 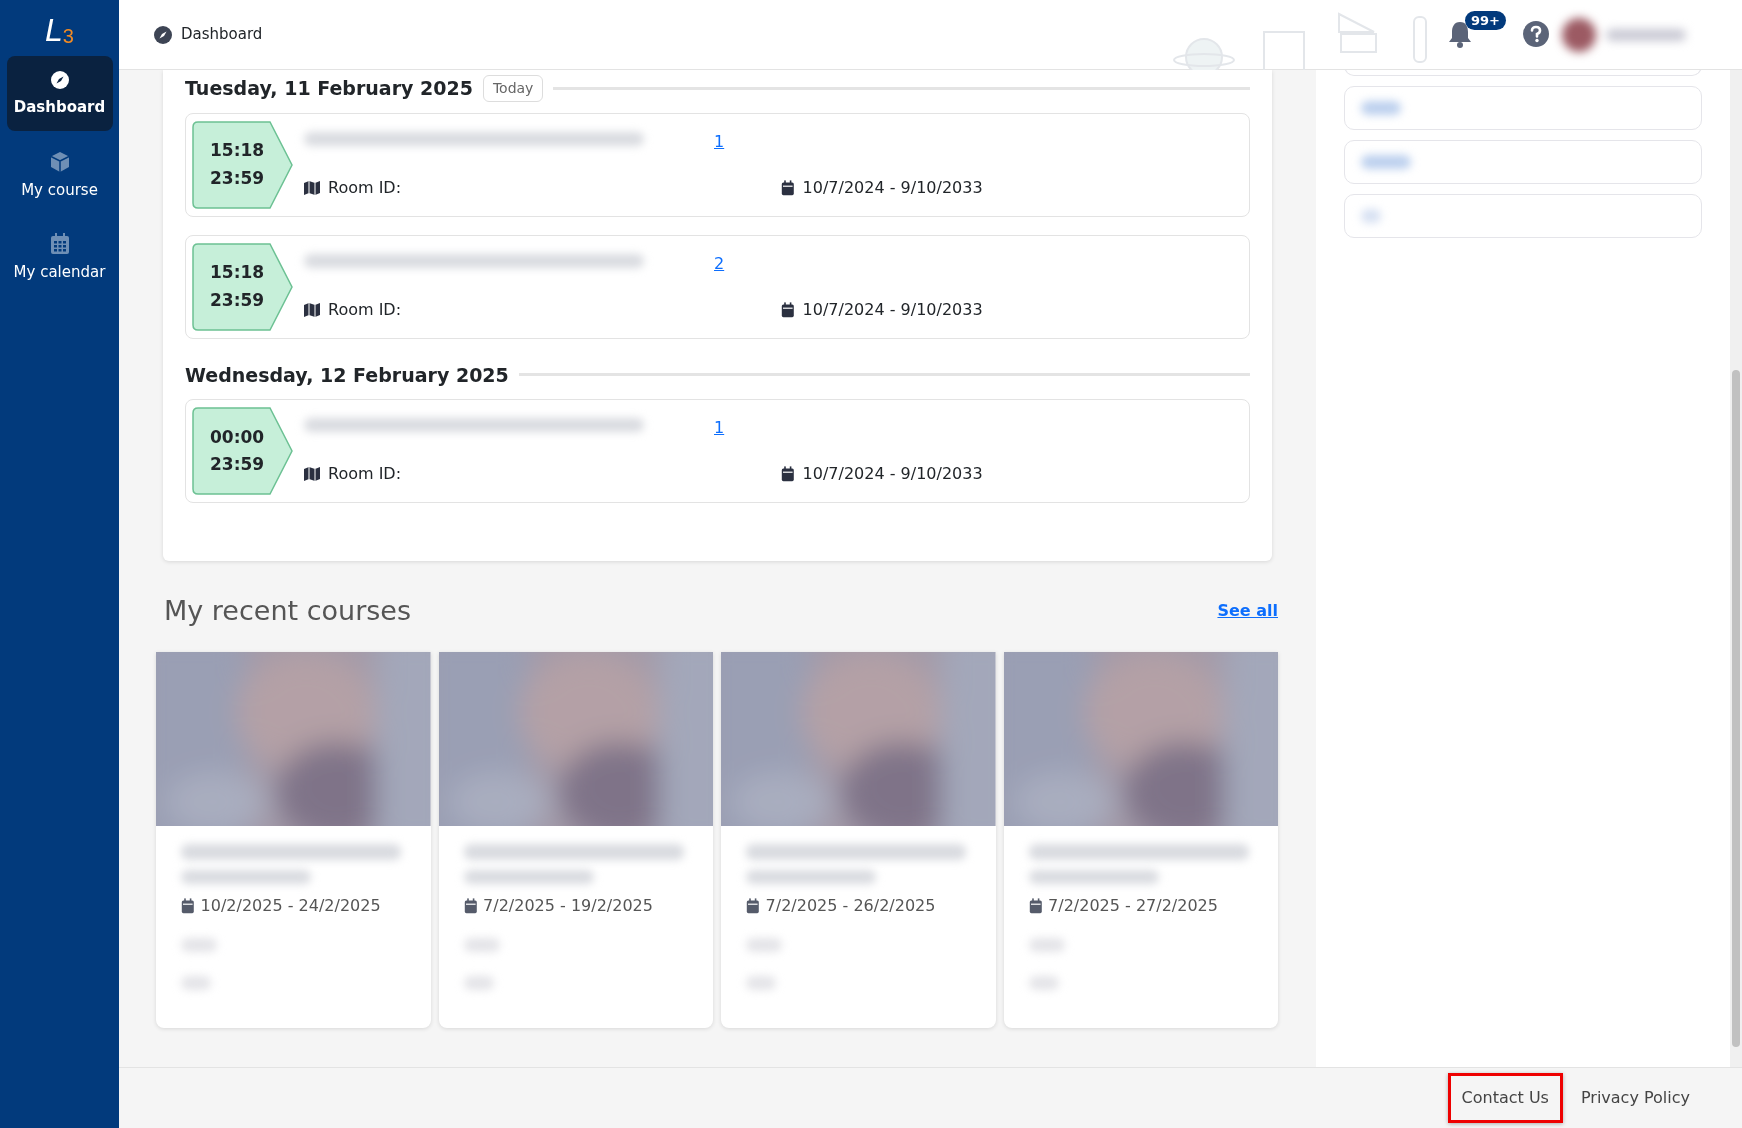 What do you see at coordinates (347, 375) in the screenshot?
I see `day-heading: Wednesday, 12 February 2025` at bounding box center [347, 375].